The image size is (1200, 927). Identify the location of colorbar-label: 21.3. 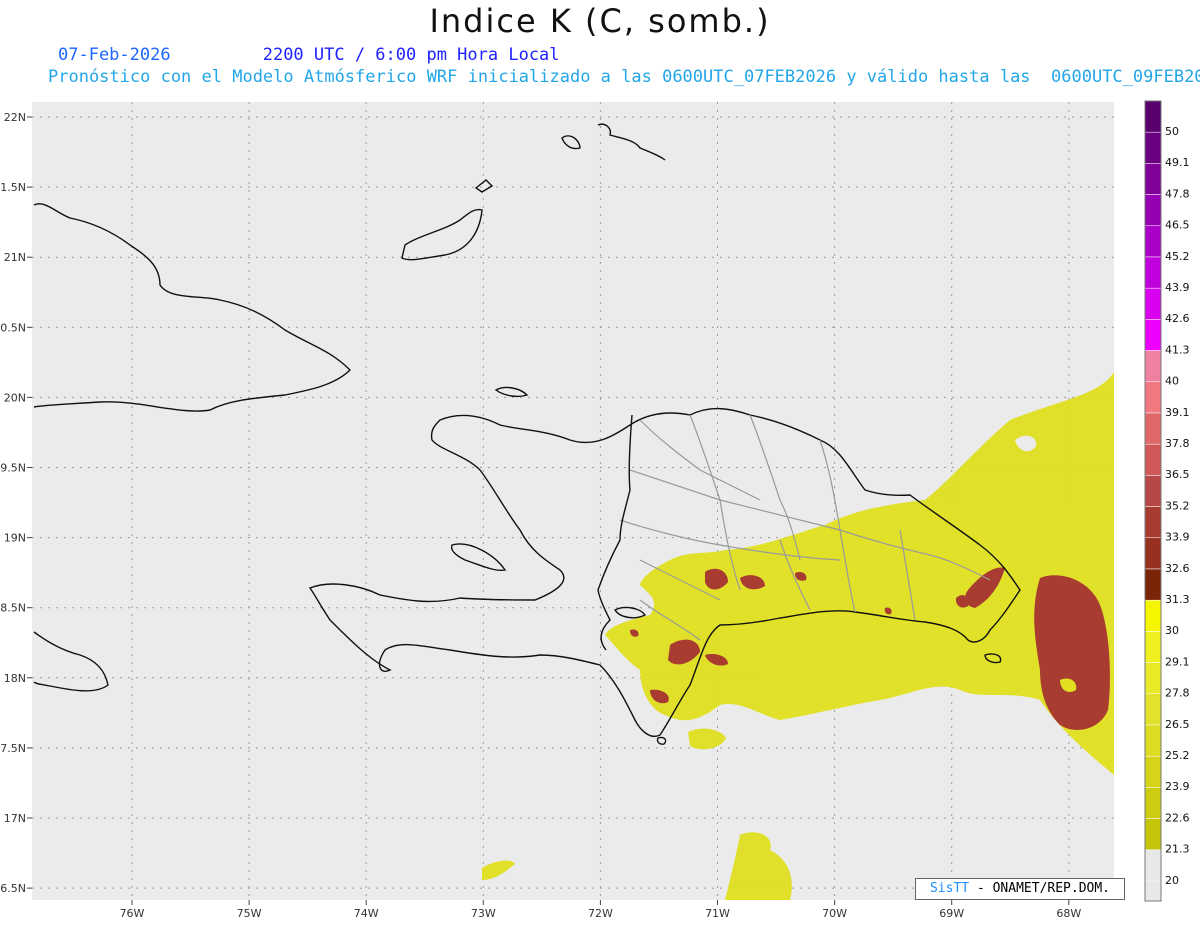
(1177, 849).